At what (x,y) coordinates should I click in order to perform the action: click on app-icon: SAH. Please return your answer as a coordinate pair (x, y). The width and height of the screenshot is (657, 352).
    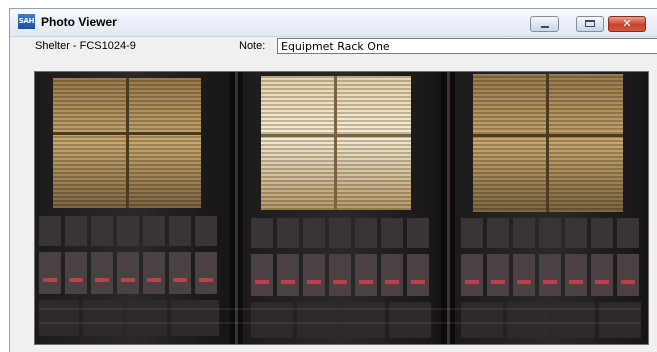
    Looking at the image, I should click on (26, 21).